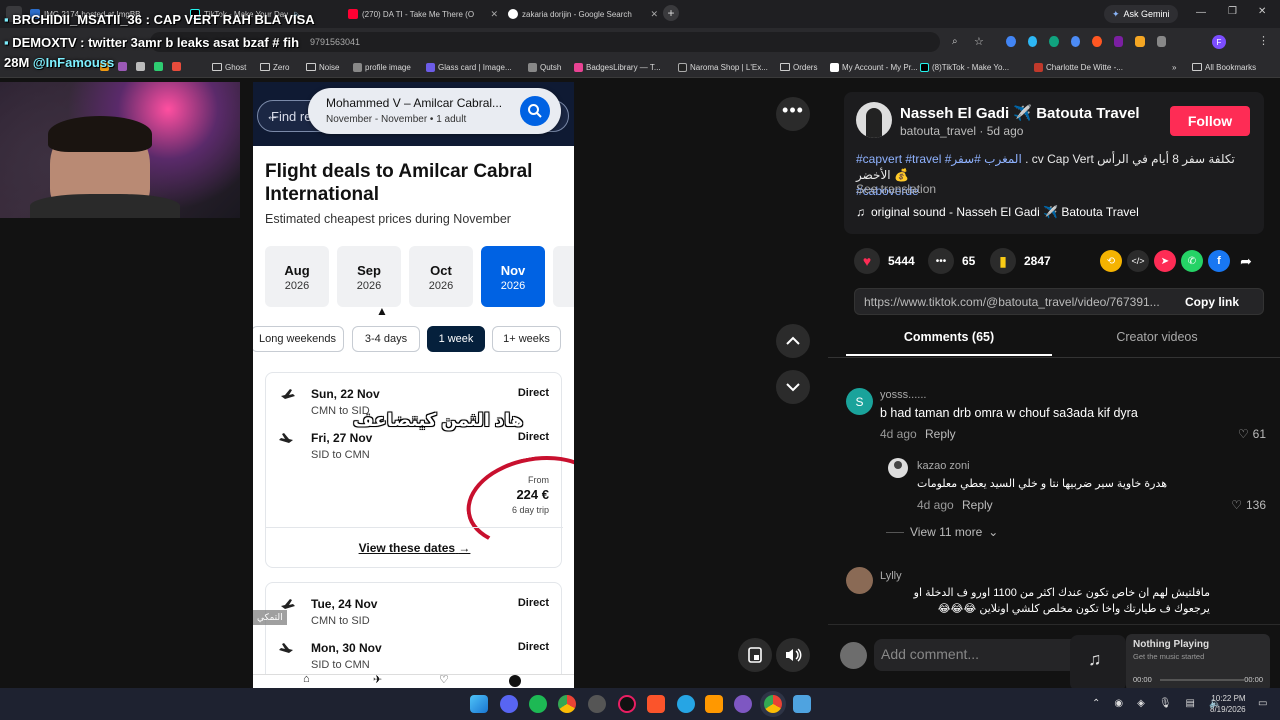 Image resolution: width=1280 pixels, height=720 pixels. I want to click on previous-video-button, so click(793, 341).